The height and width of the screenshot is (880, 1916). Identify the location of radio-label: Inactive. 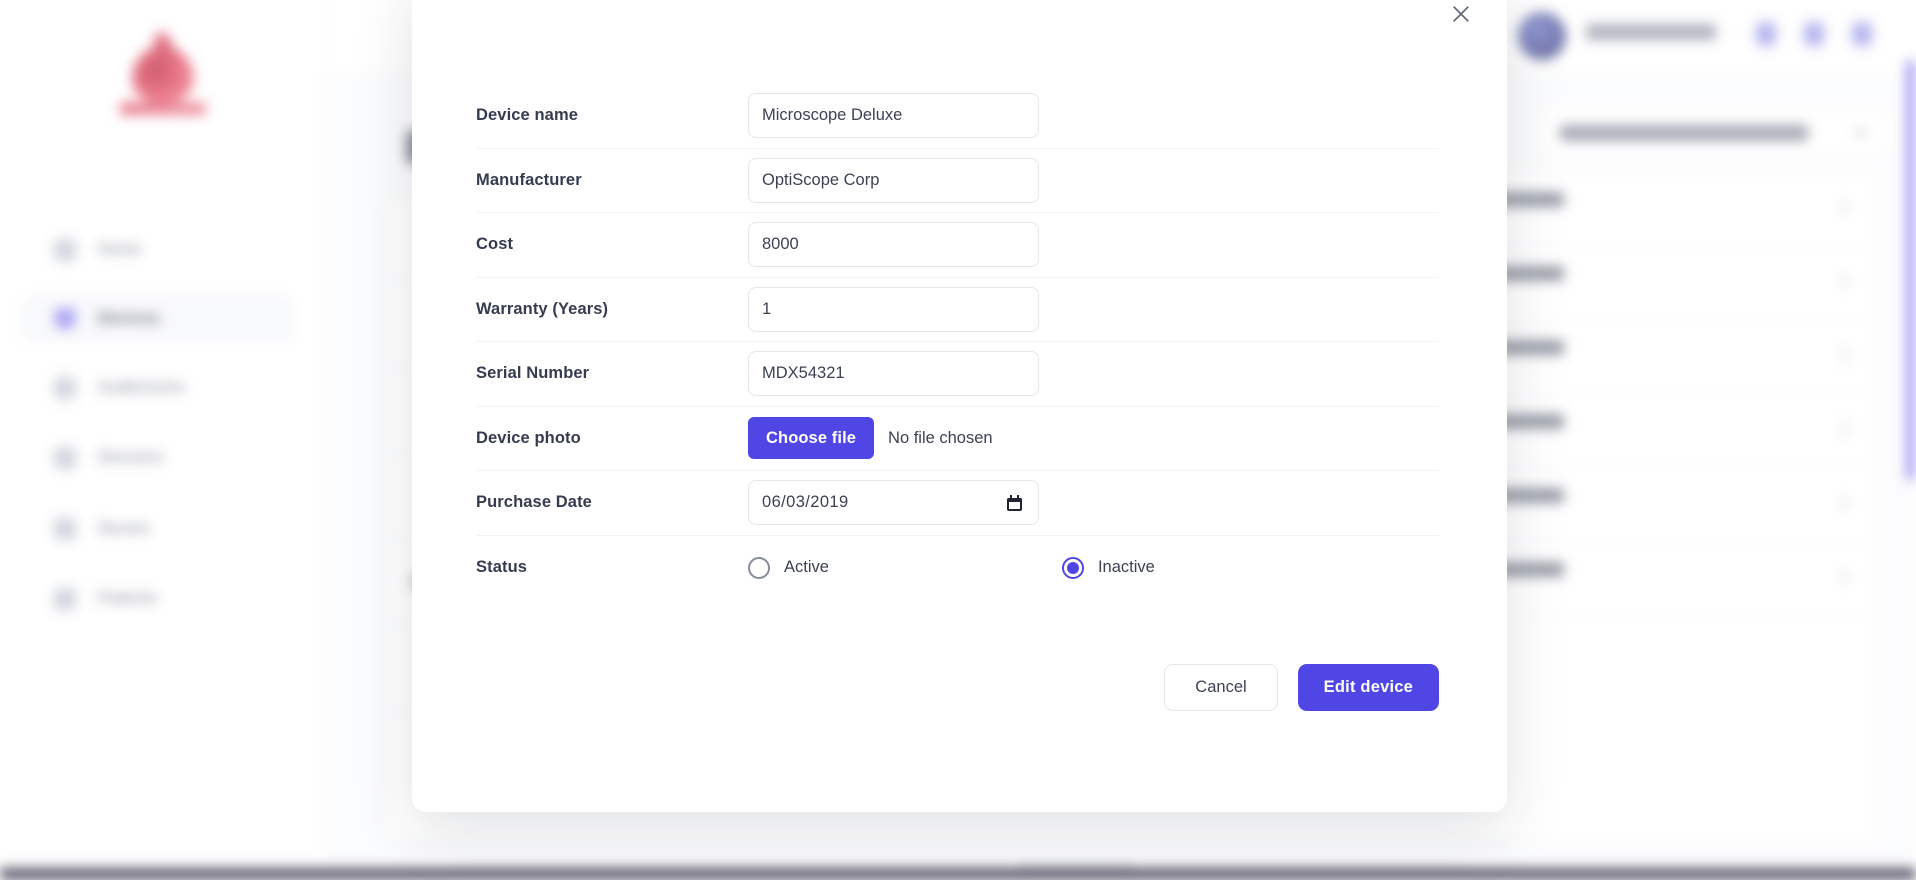
(1126, 567).